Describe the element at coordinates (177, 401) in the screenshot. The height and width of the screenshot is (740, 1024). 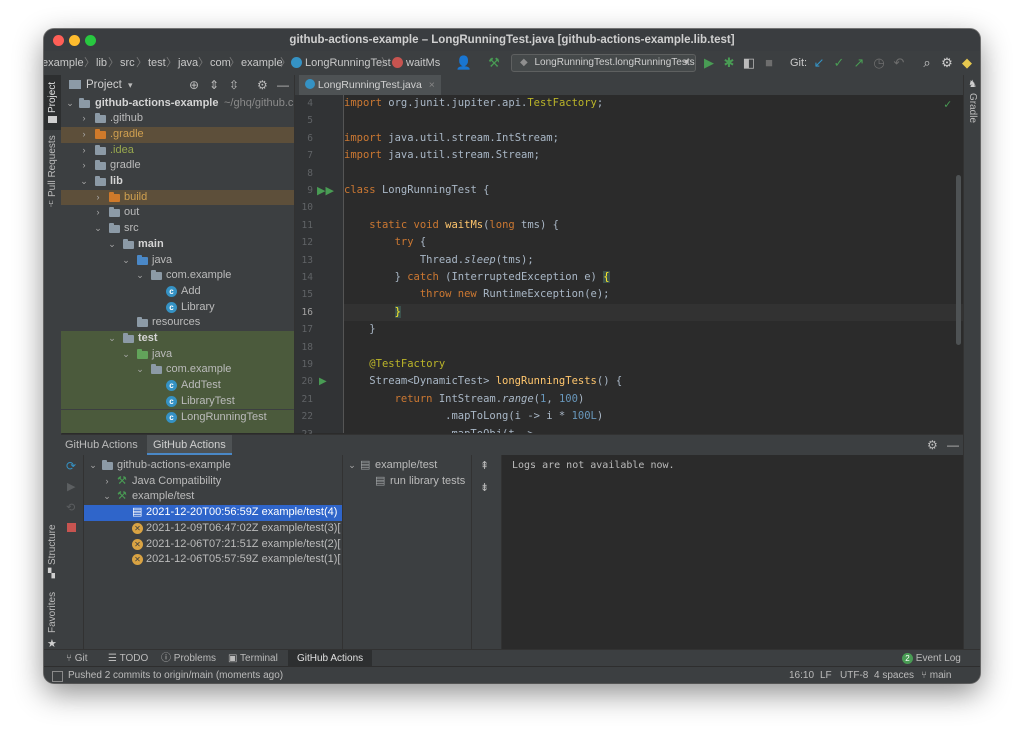
I see `tree-row-librarytest: c LibraryTest` at that location.